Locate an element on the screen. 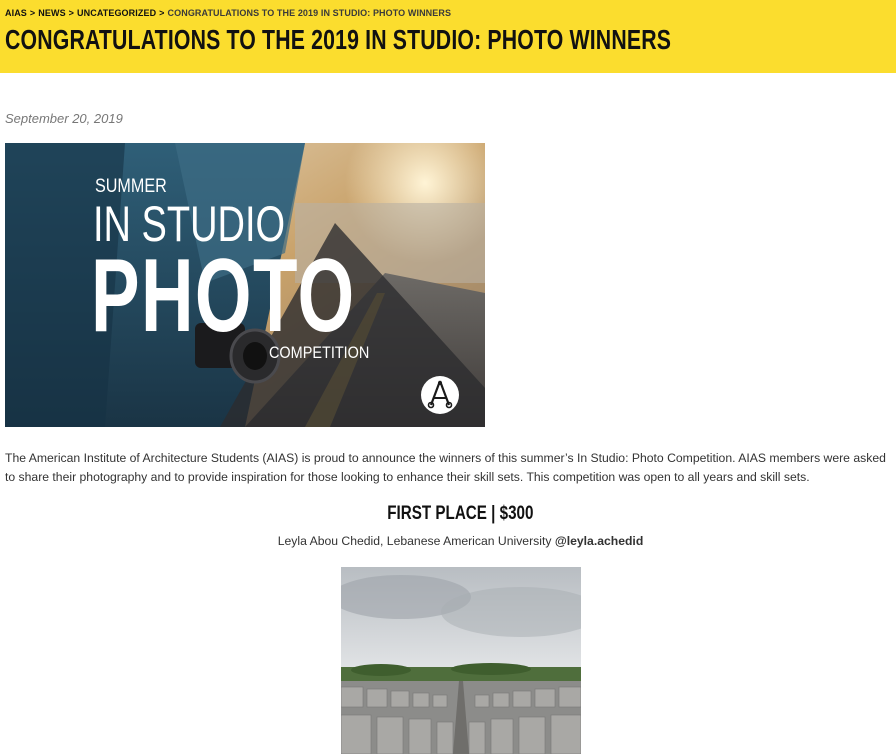  first-place-heading: FIRST PLACE | $300 is located at coordinates (448, 514).